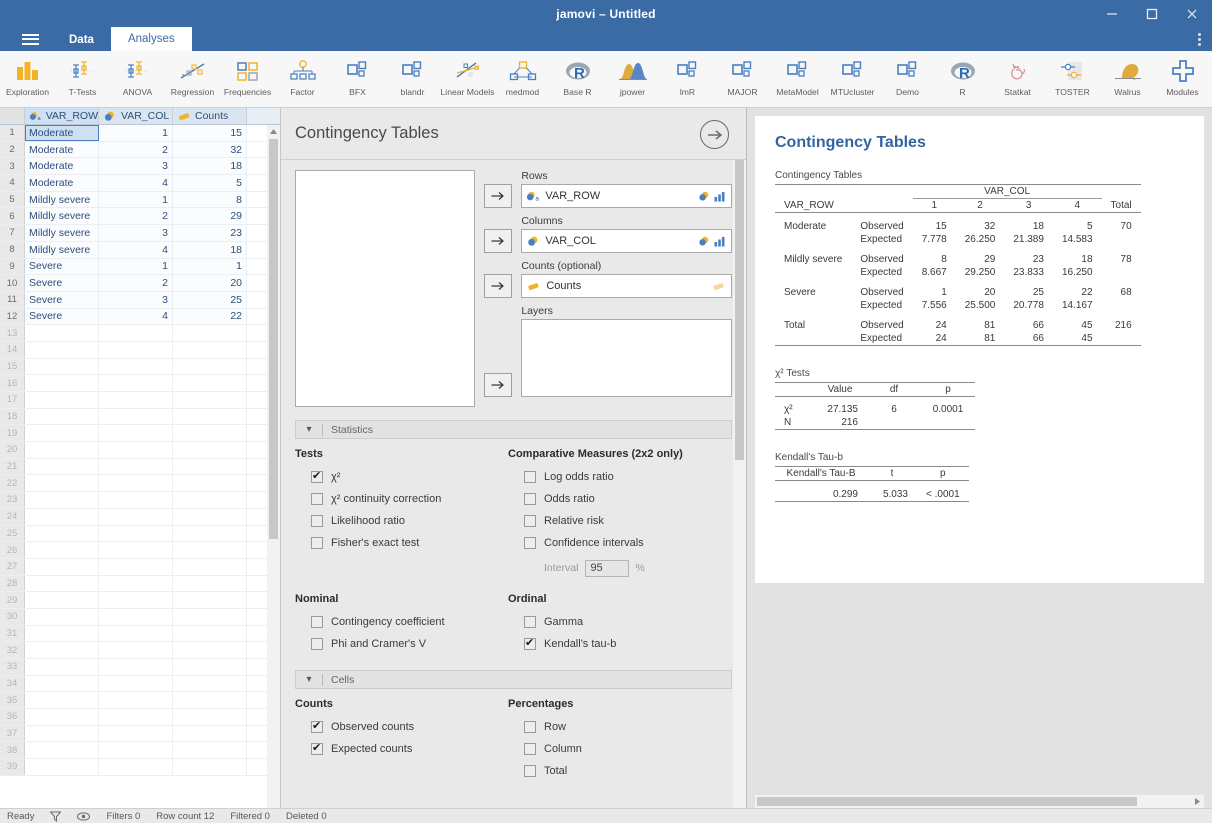  Describe the element at coordinates (412, 80) in the screenshot. I see `ribbon-button-blandr: blandr` at that location.